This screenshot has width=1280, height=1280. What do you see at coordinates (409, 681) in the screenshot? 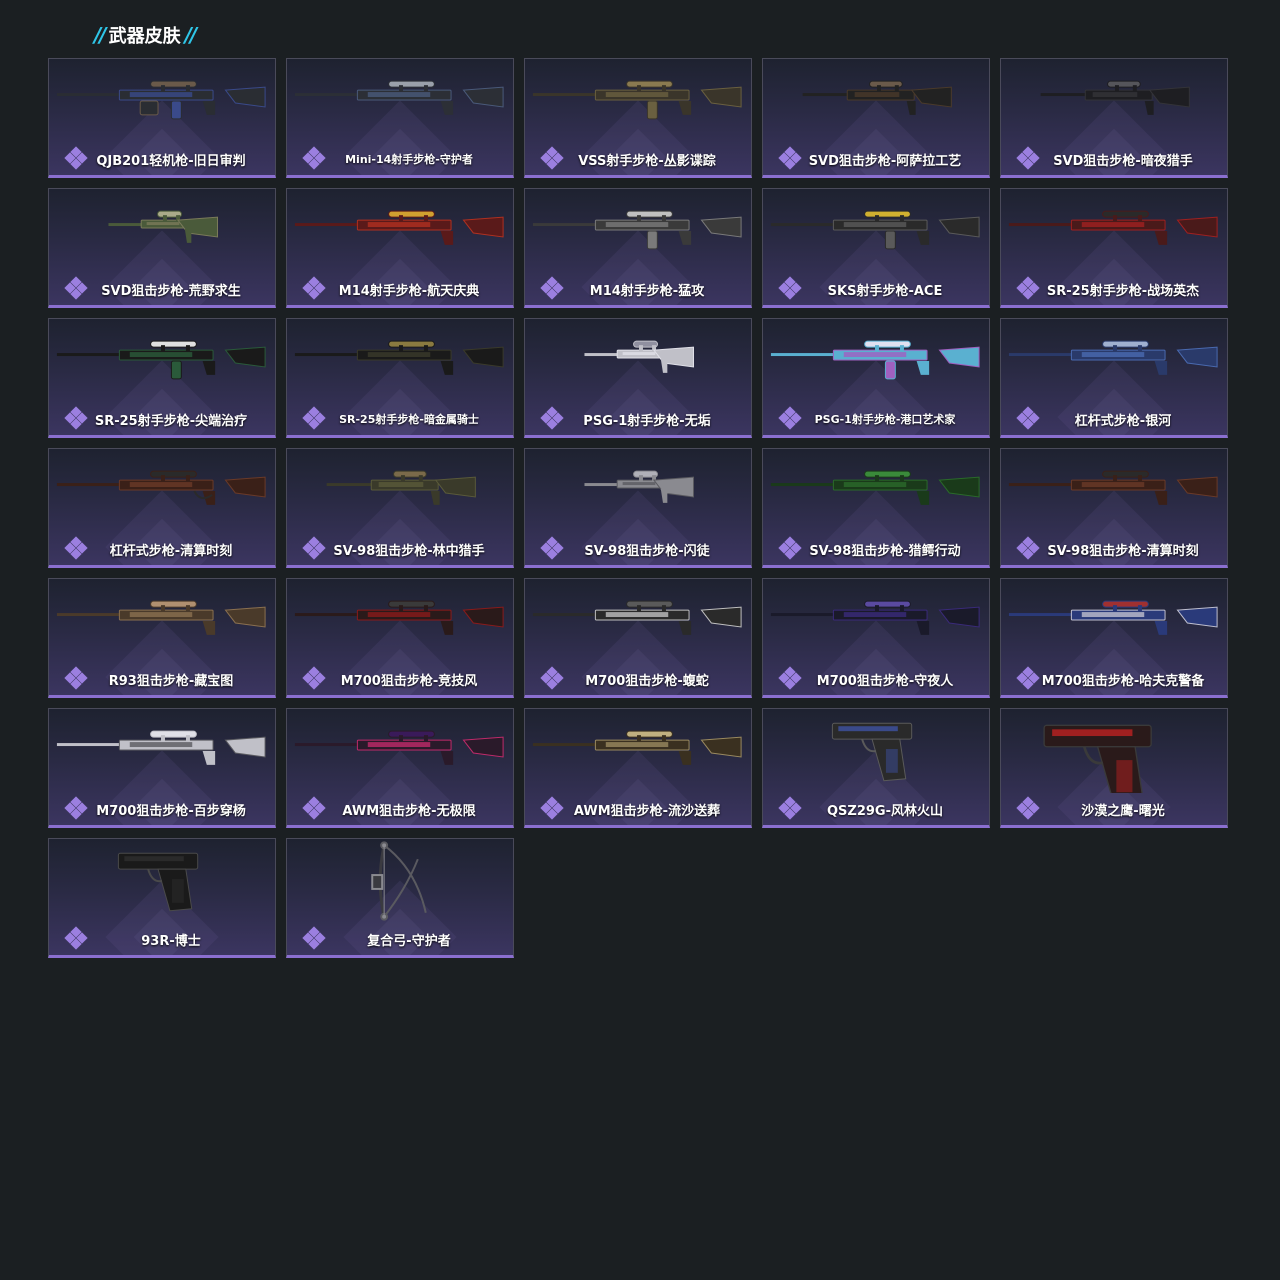
I see `weapon-skin-name: M700狙击步枪-竞技风` at bounding box center [409, 681].